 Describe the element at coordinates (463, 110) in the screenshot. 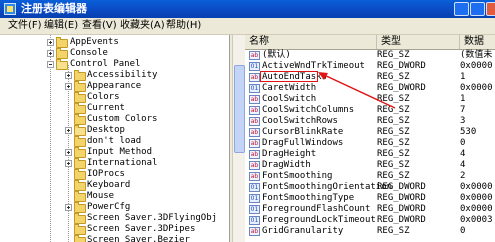

I see `value-data: 7` at that location.